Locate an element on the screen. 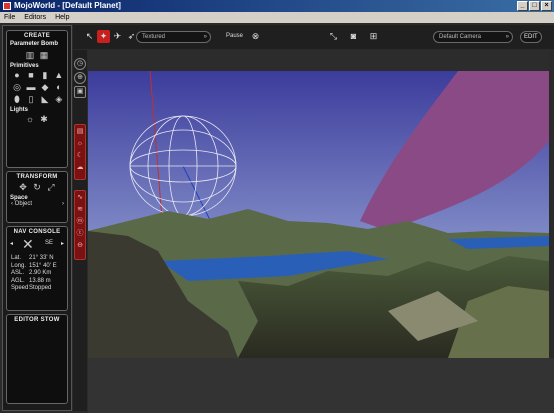 The image size is (554, 413). compass-icon: ◷ is located at coordinates (80, 64).